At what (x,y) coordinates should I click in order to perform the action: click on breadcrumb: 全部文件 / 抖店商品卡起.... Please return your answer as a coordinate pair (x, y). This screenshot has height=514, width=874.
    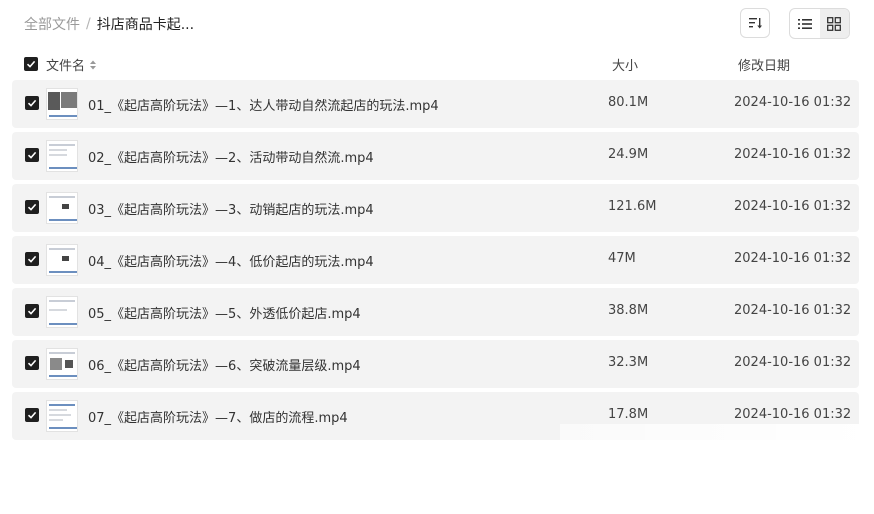
    Looking at the image, I should click on (109, 24).